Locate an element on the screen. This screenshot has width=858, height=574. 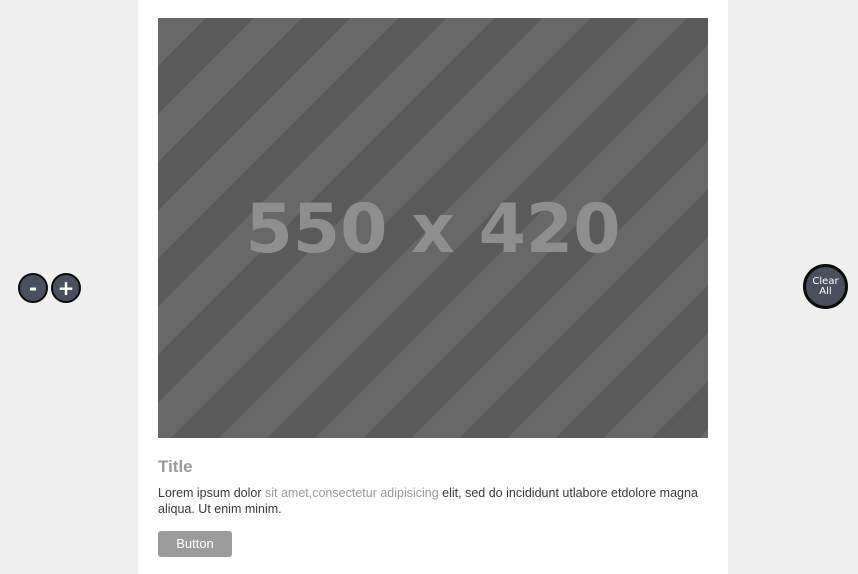
body-text-muted: sit amet,consectetur adipisicing is located at coordinates (352, 493).